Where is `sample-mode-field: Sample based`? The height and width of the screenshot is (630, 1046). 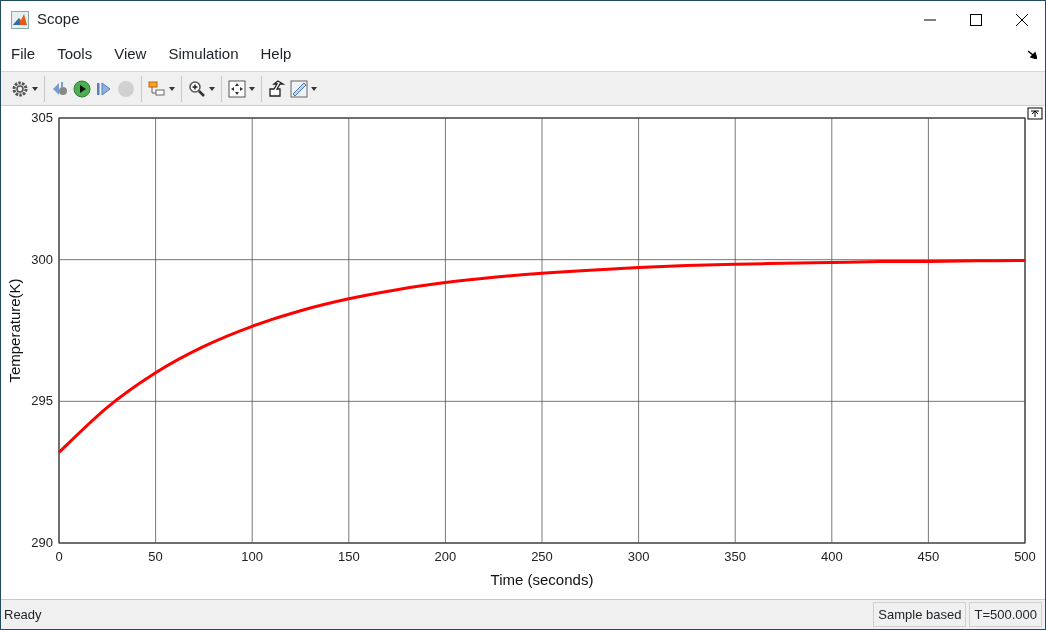 sample-mode-field: Sample based is located at coordinates (920, 614).